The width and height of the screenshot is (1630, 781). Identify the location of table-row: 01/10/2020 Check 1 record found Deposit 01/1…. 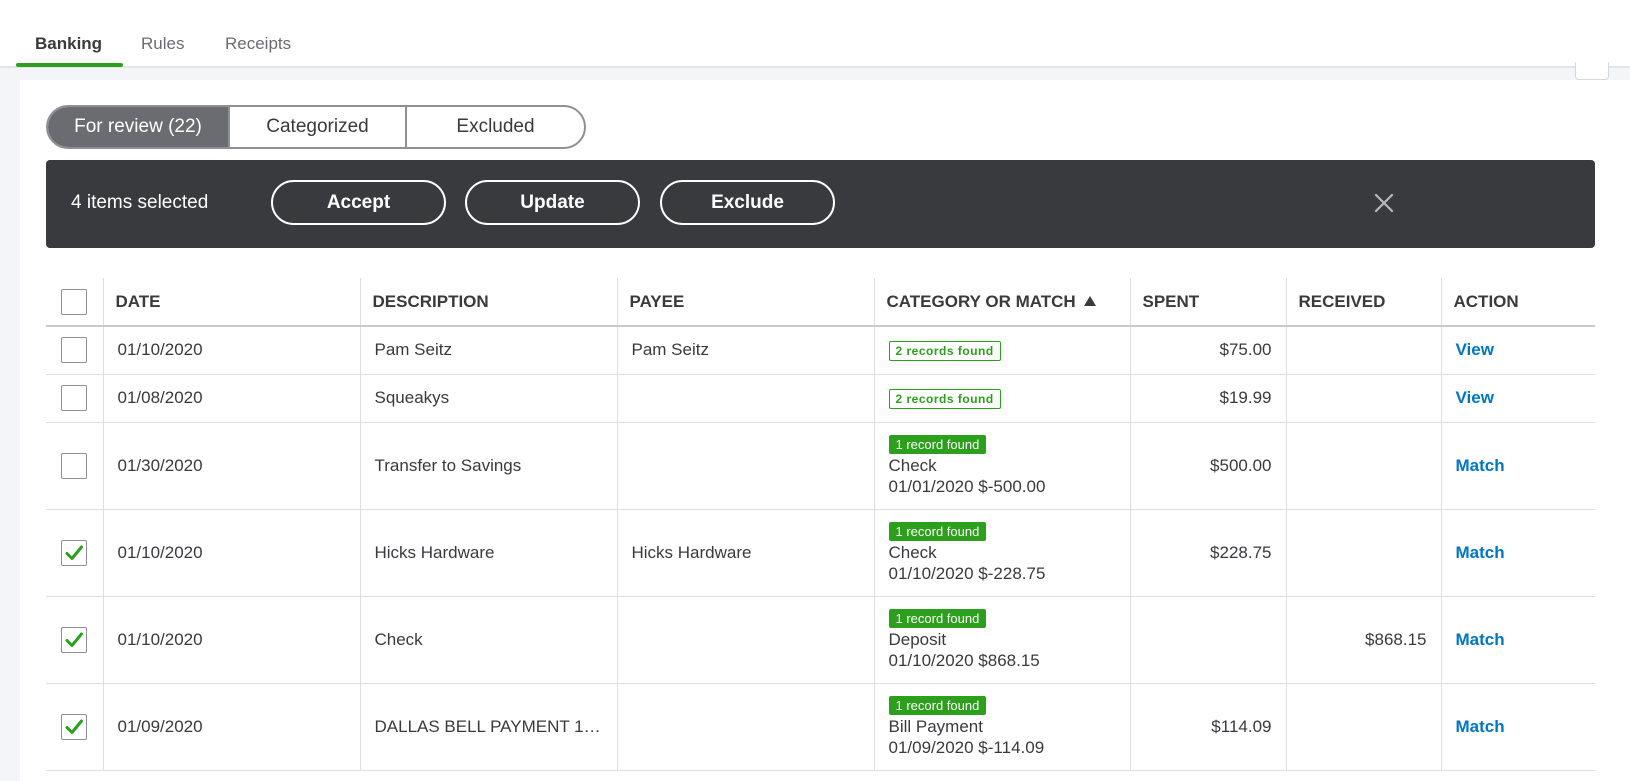
(820, 640).